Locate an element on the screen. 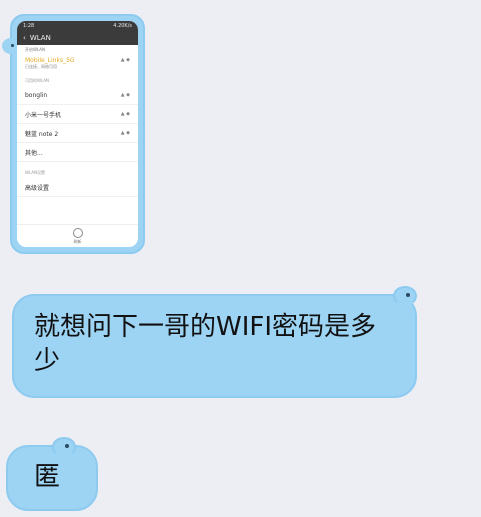 The width and height of the screenshot is (481, 517). status-speed: 4.20K/s is located at coordinates (122, 26).